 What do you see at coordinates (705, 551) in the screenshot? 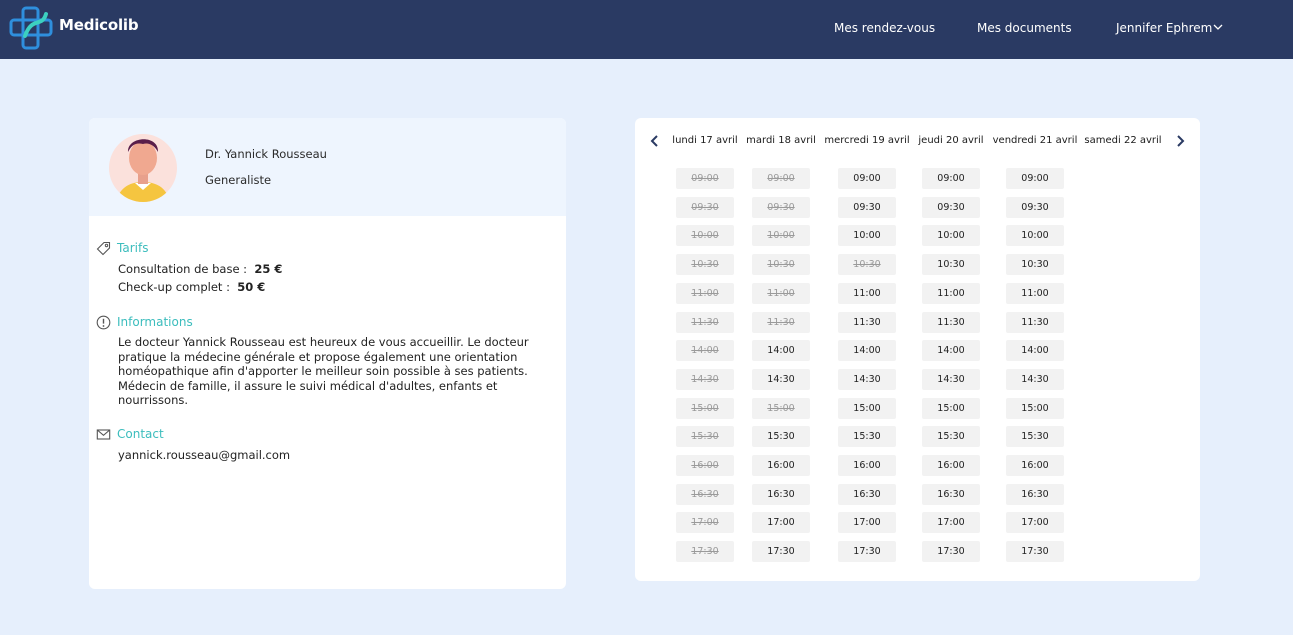
I see `time-slot-unavailable: 17:30` at bounding box center [705, 551].